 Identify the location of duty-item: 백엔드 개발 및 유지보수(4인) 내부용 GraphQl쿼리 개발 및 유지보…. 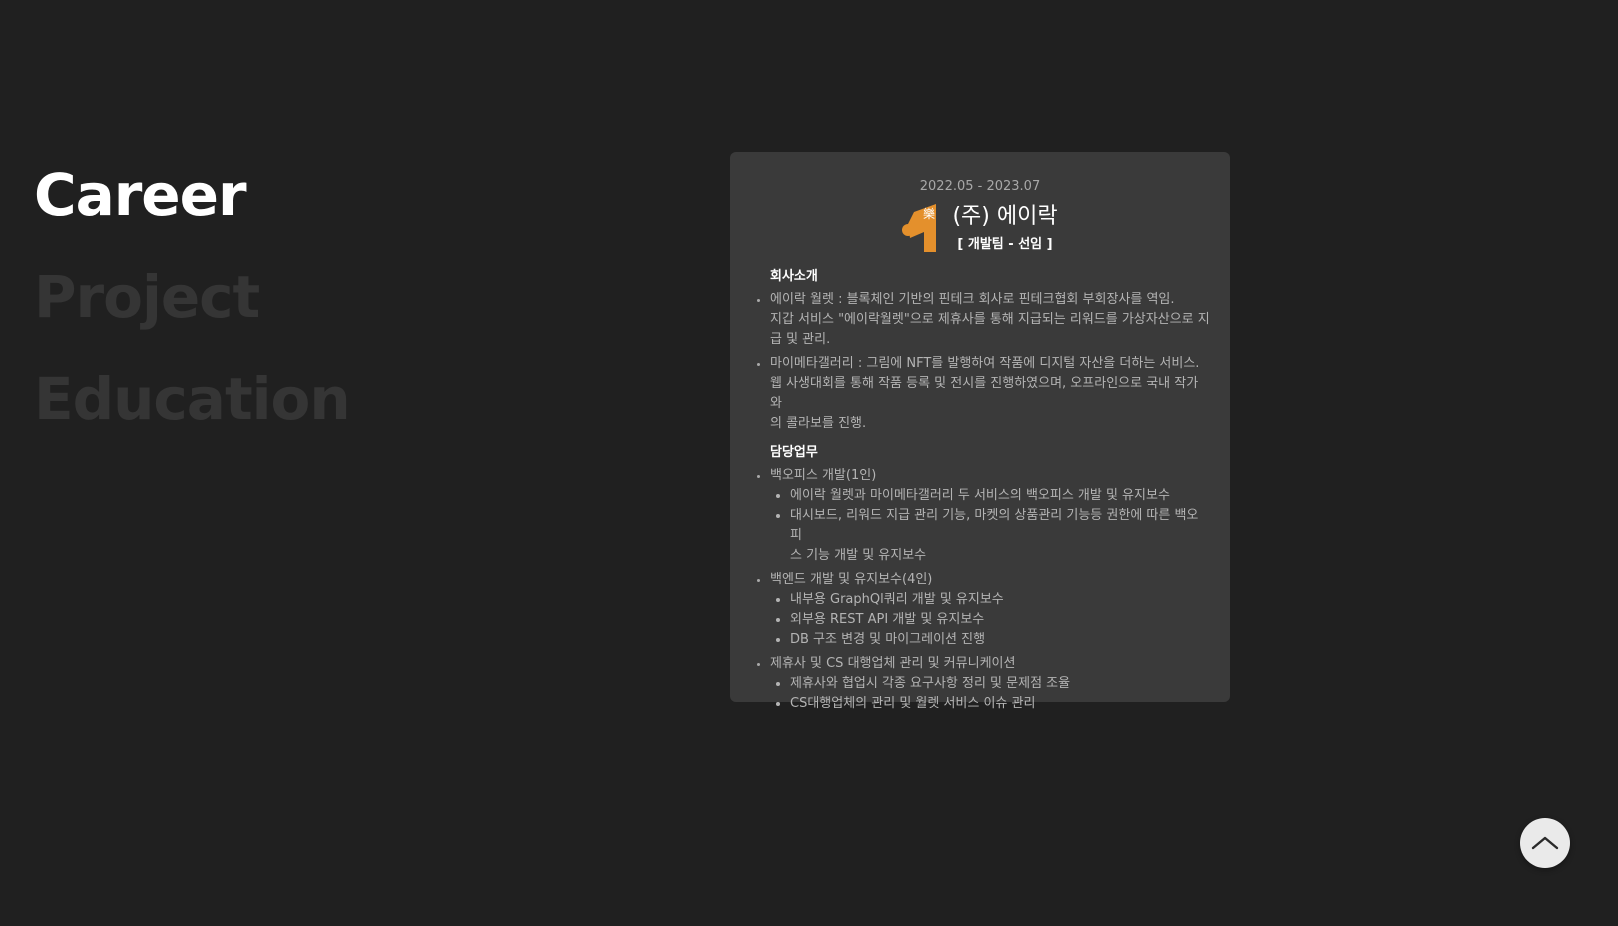
(990, 610).